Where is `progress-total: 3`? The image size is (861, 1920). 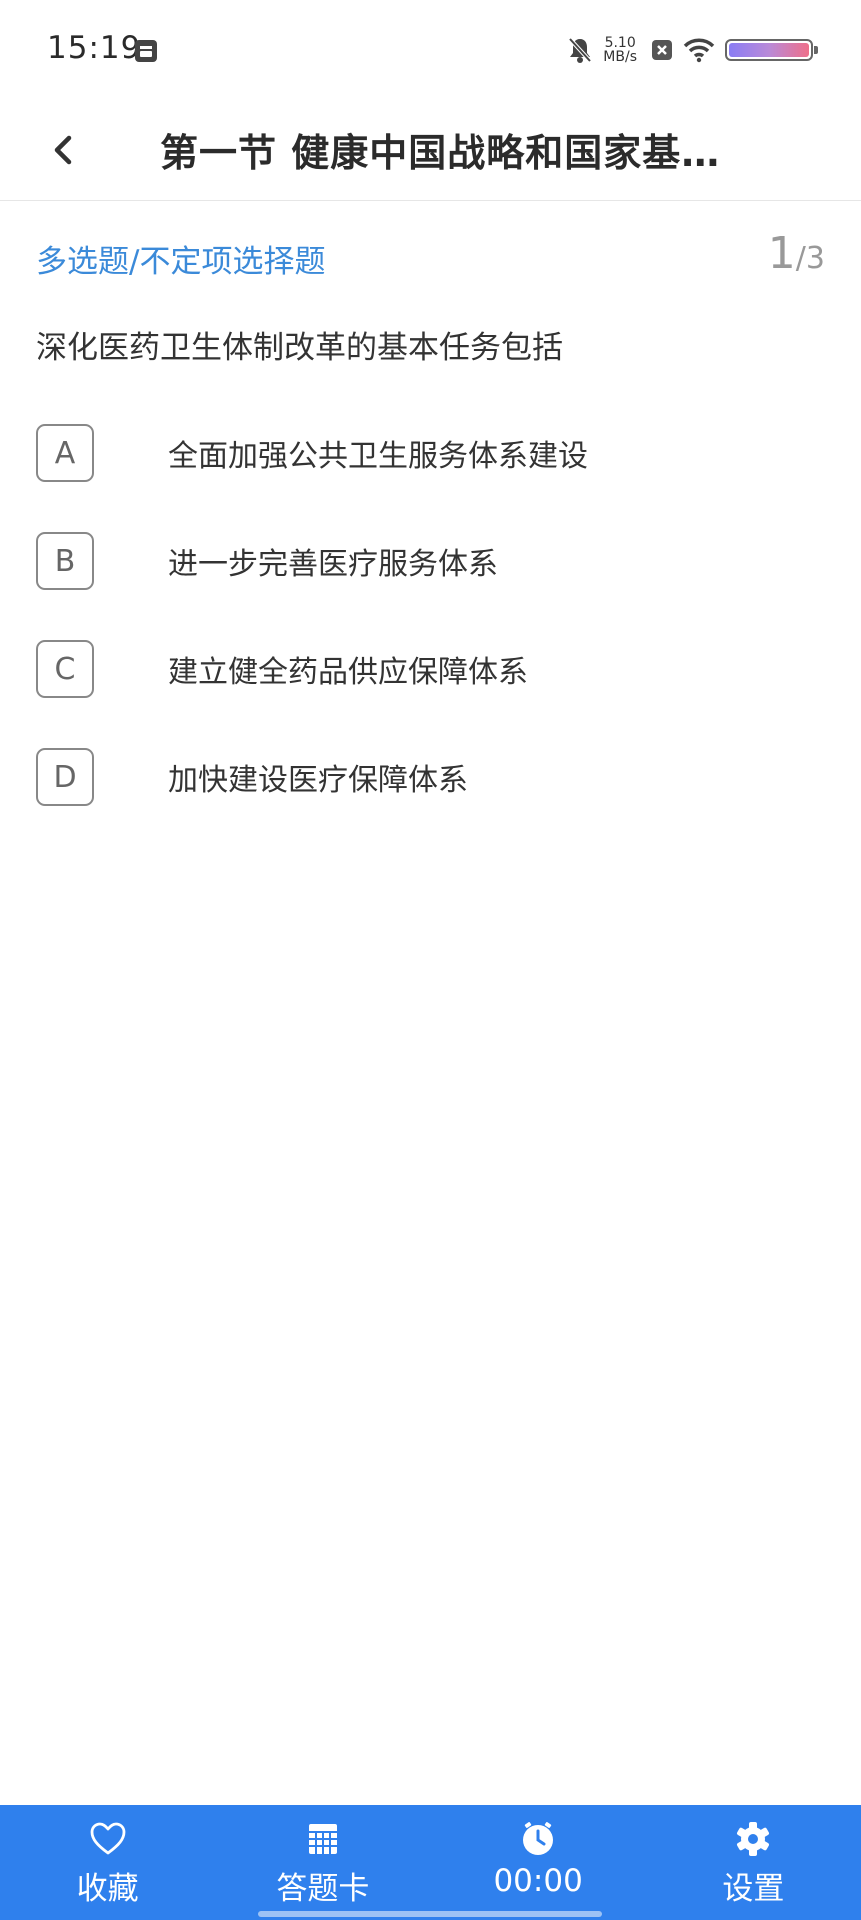 progress-total: 3 is located at coordinates (815, 258).